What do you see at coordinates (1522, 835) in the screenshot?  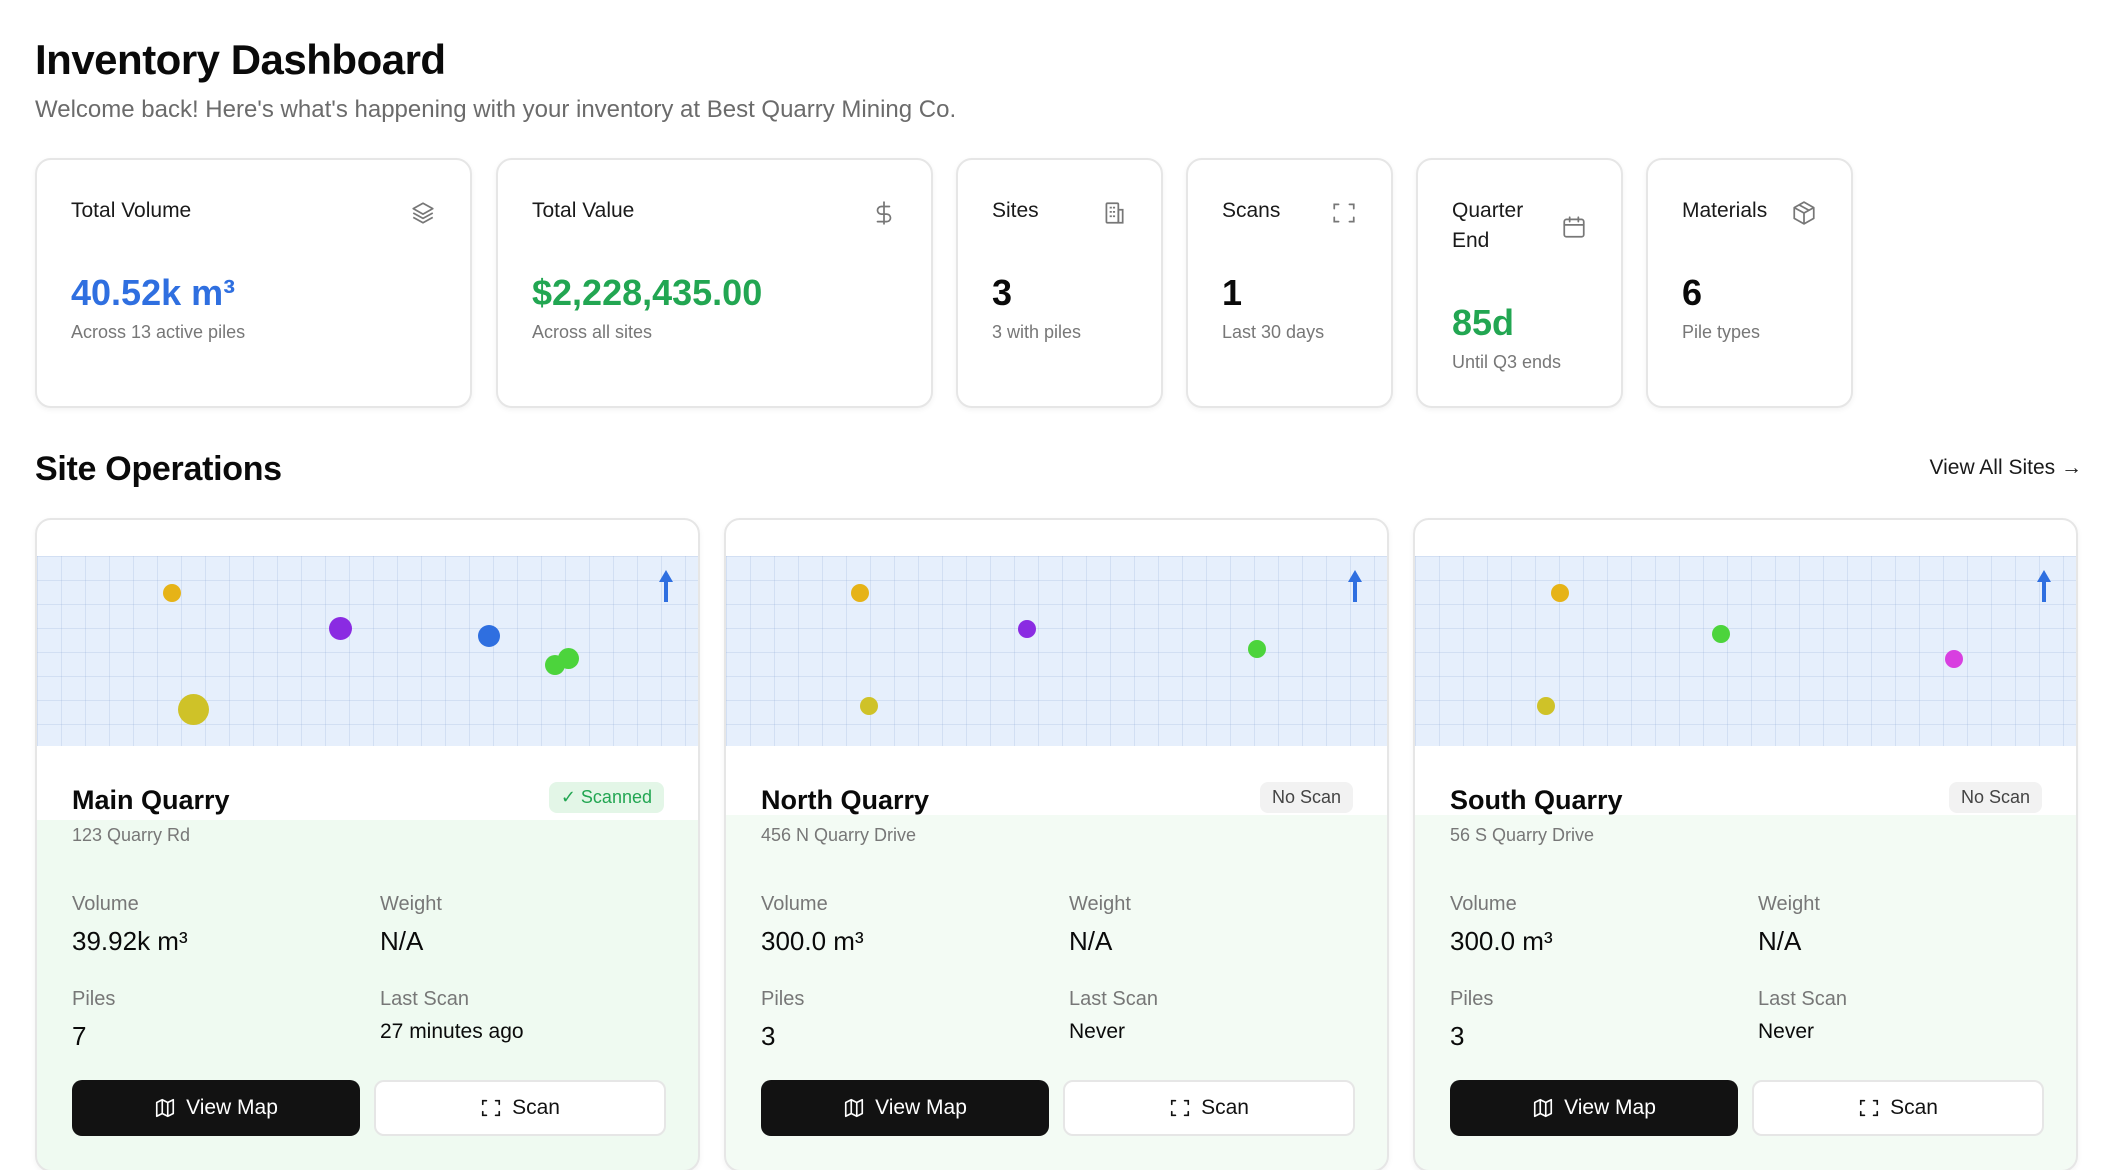 I see `site-address: 56 S Quarry Drive` at bounding box center [1522, 835].